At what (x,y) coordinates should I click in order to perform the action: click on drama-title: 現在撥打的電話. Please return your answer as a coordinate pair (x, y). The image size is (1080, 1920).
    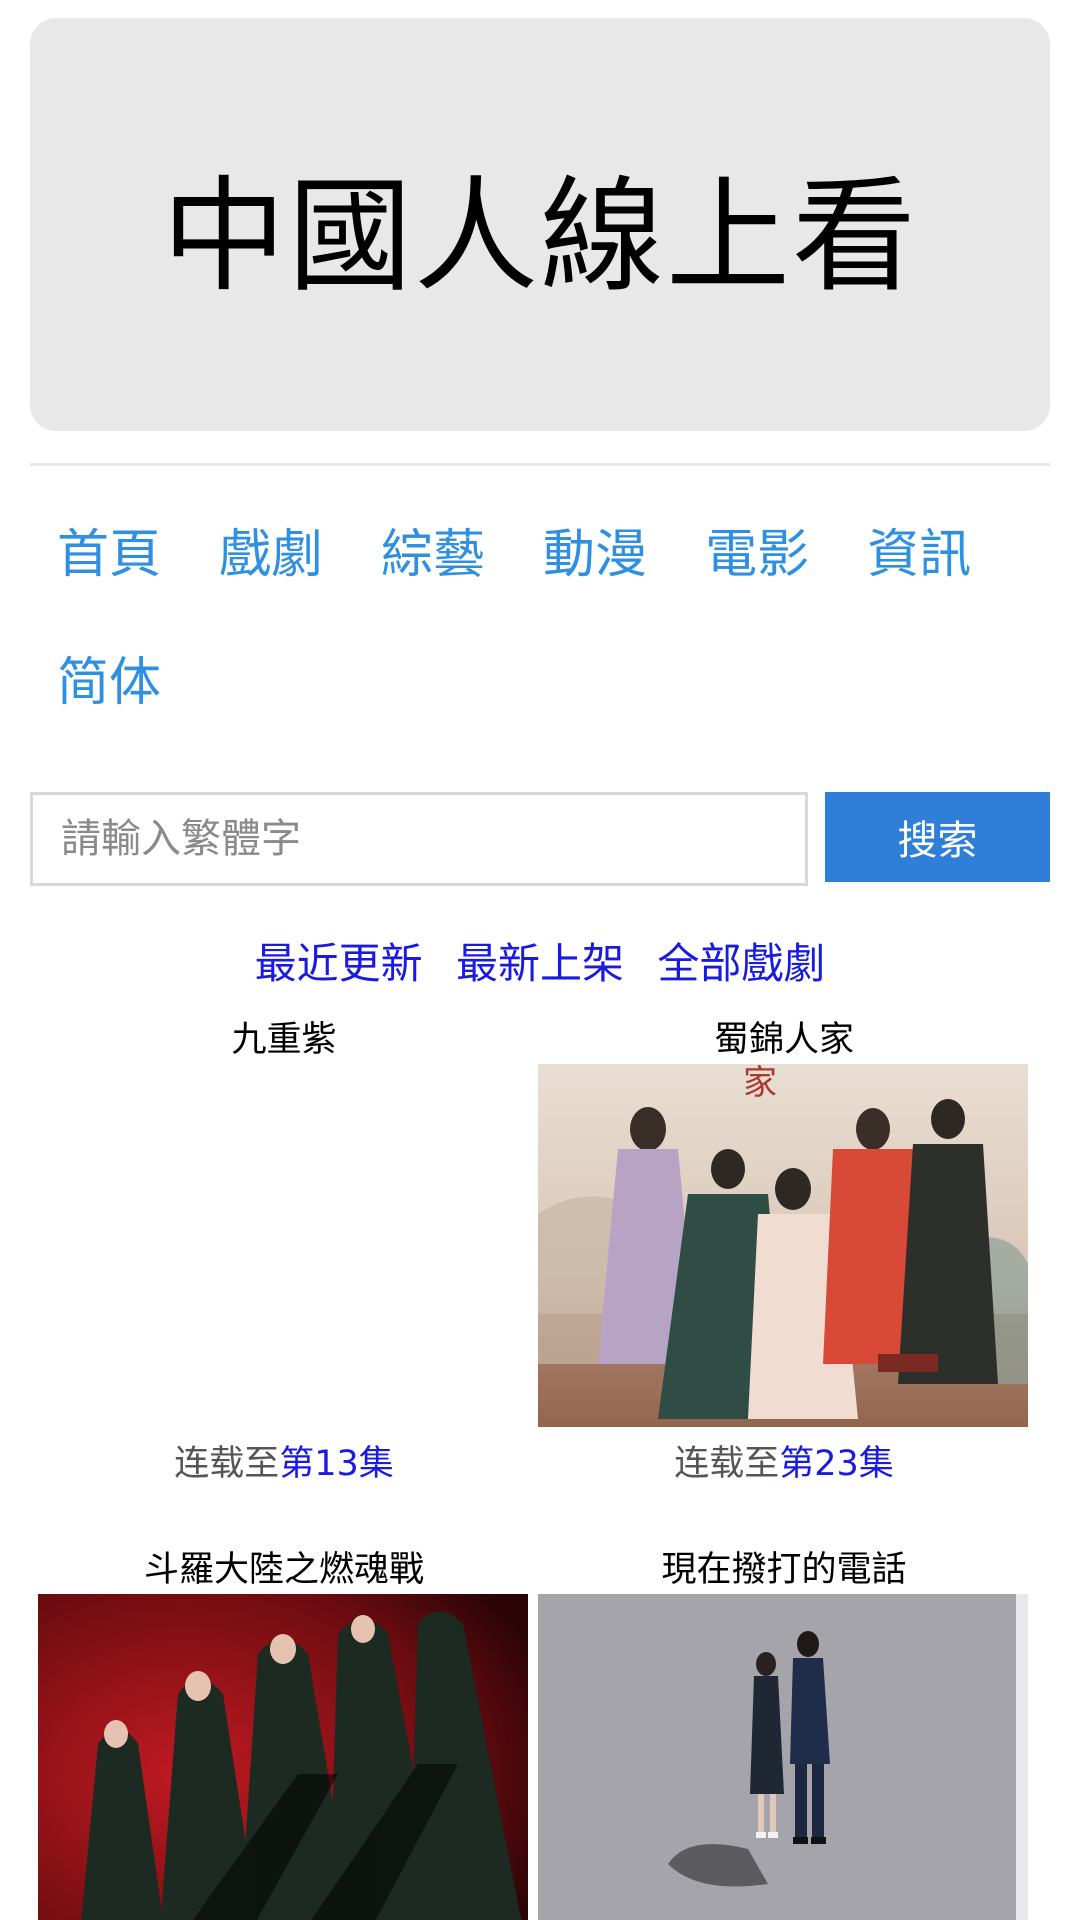
    Looking at the image, I should click on (784, 1570).